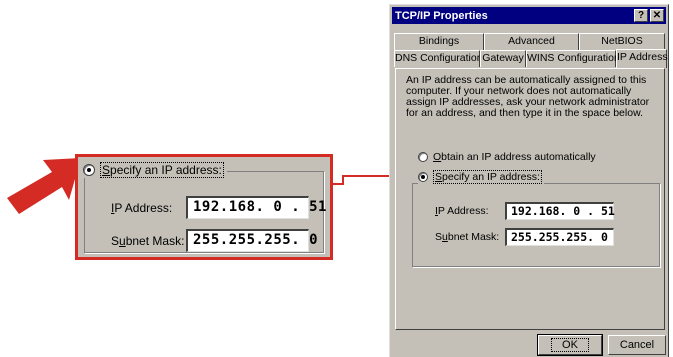 The image size is (673, 357). Describe the element at coordinates (560, 211) in the screenshot. I see `ip-address-field: 192.168. 0 . 51` at that location.